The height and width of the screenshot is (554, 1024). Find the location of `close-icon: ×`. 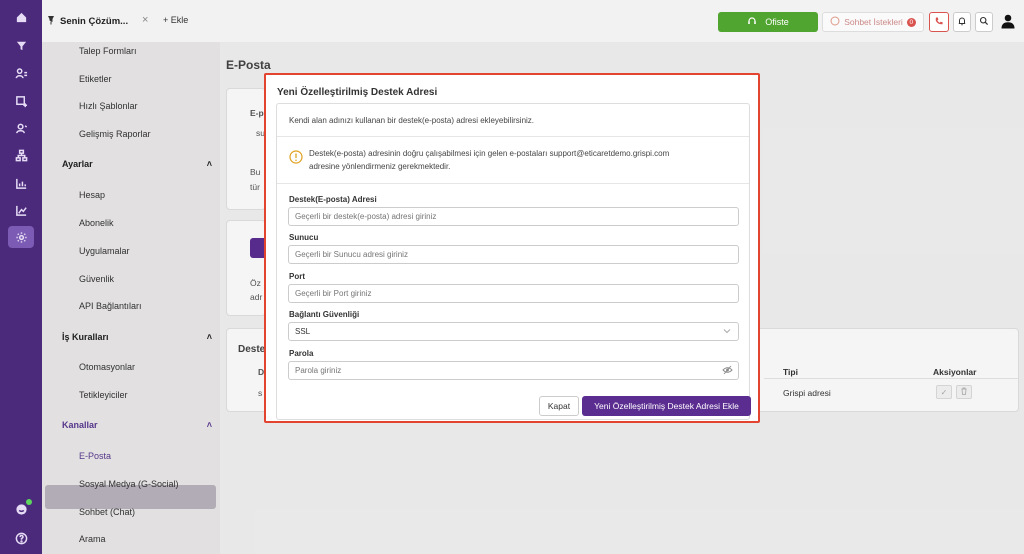

close-icon: × is located at coordinates (145, 20).